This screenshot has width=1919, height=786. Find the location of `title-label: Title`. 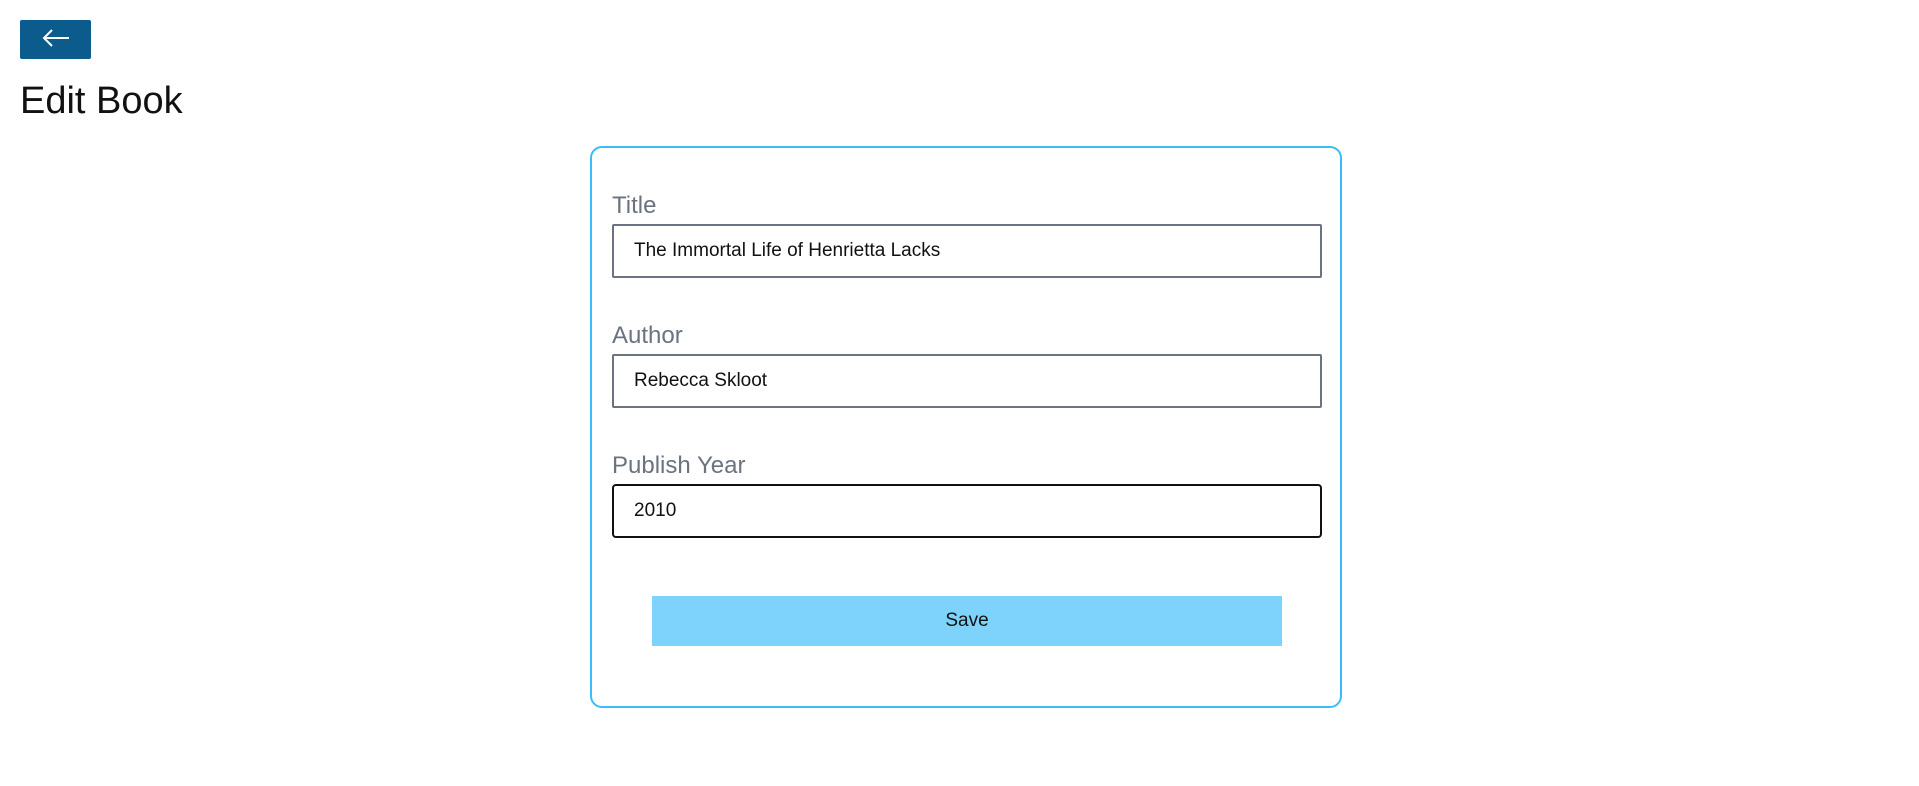

title-label: Title is located at coordinates (634, 205).